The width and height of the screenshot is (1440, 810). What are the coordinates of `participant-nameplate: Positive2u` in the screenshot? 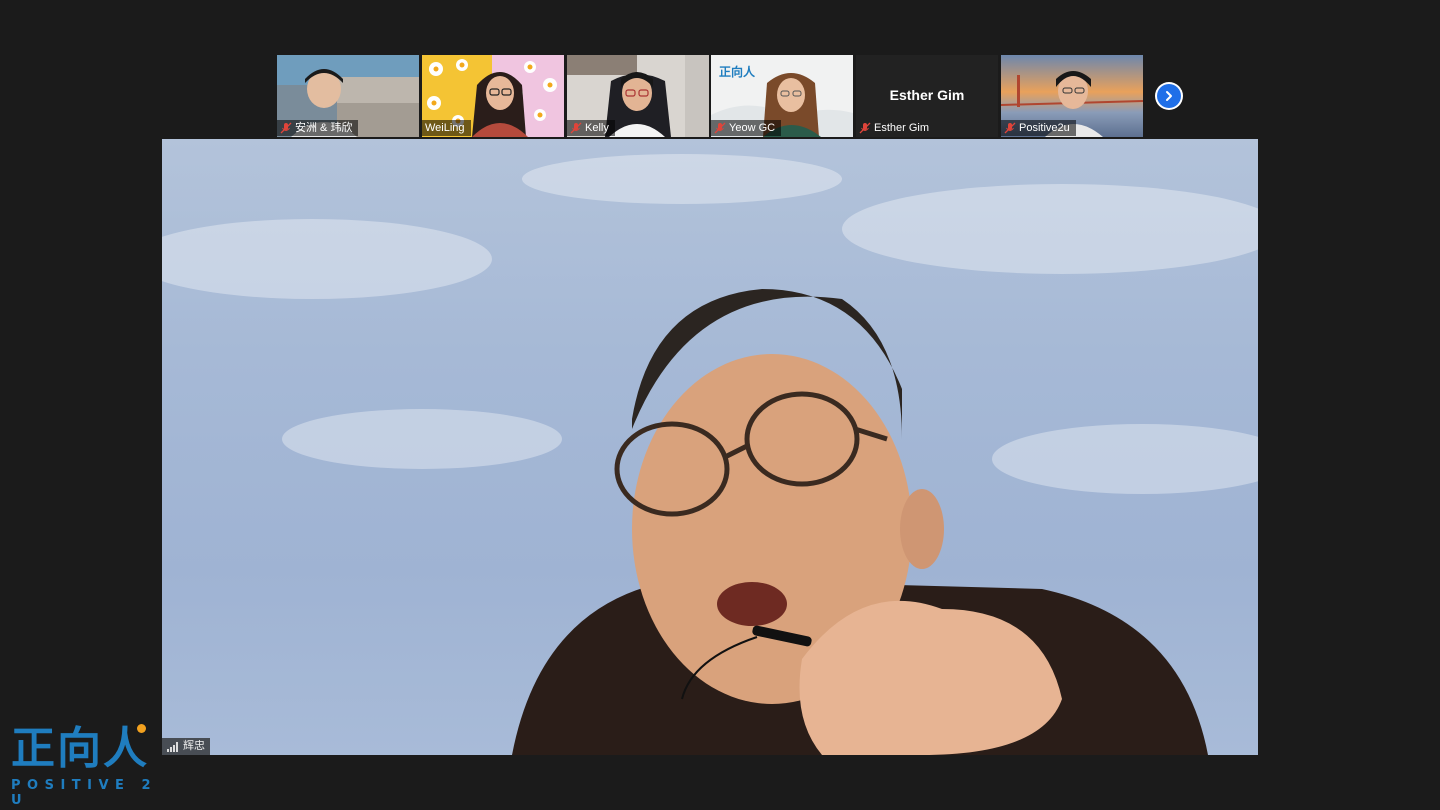 It's located at (1038, 128).